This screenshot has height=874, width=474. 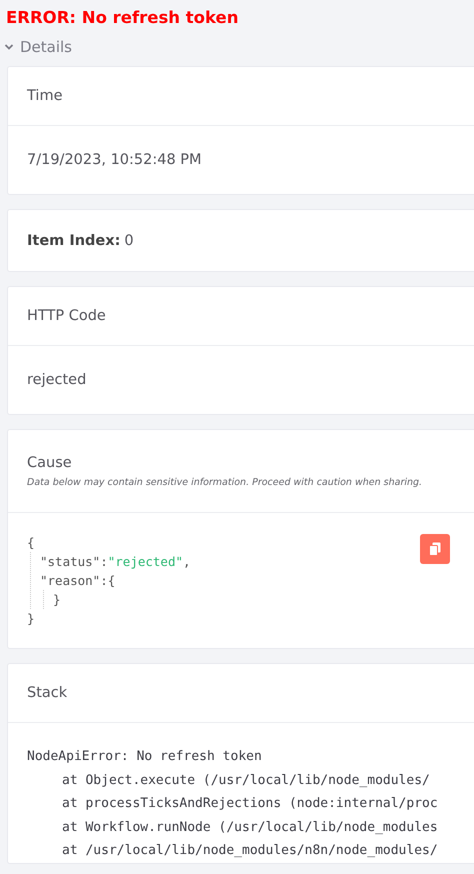 What do you see at coordinates (47, 693) in the screenshot?
I see `card-title: Stack` at bounding box center [47, 693].